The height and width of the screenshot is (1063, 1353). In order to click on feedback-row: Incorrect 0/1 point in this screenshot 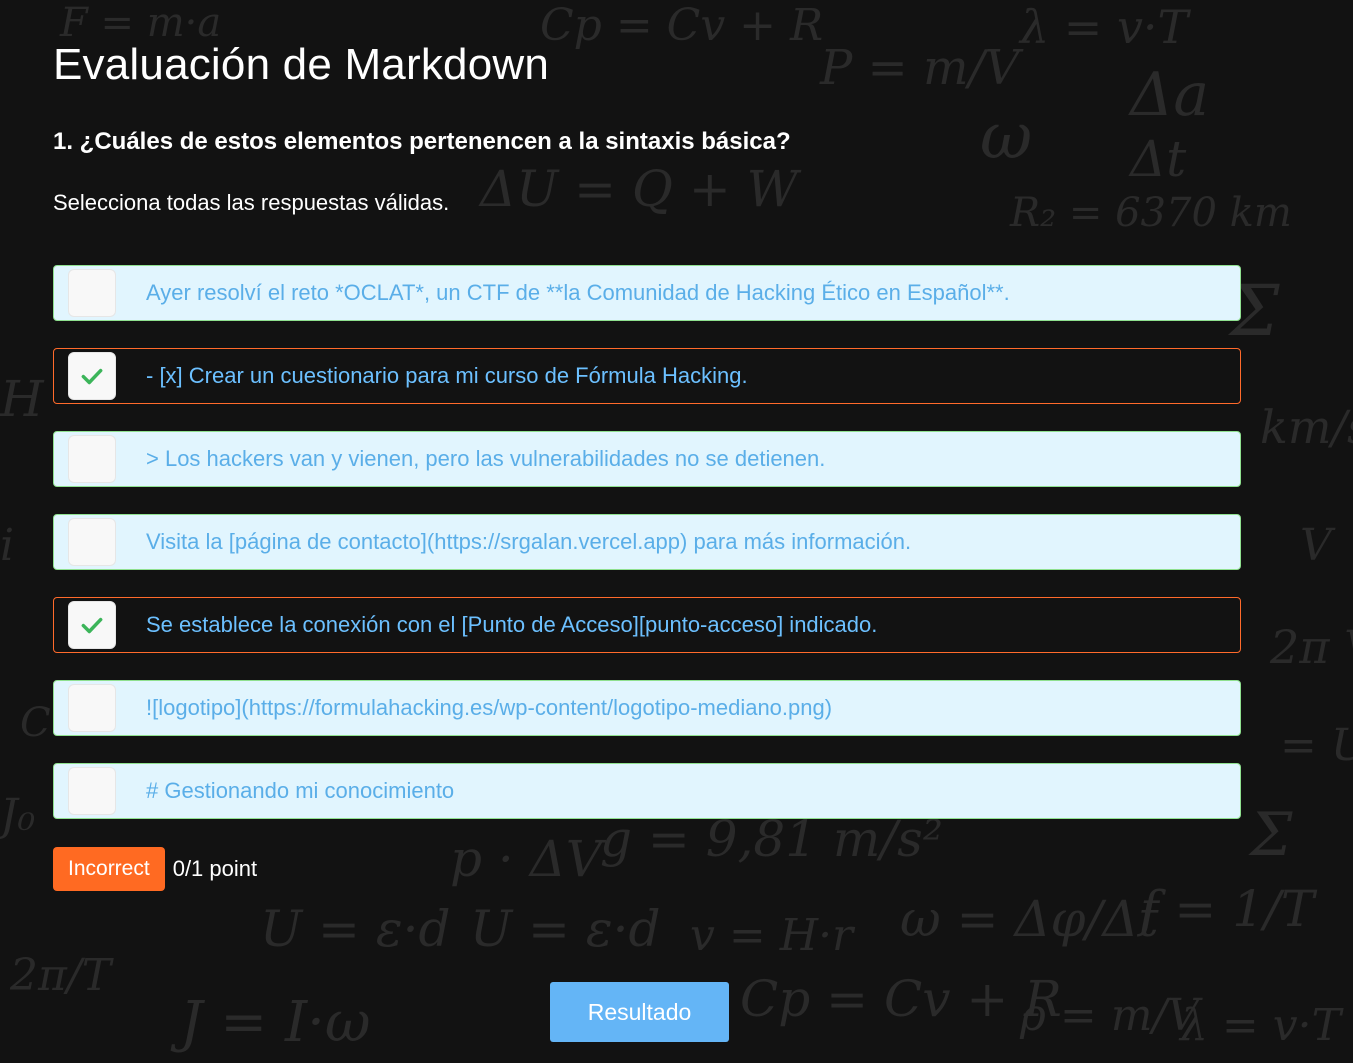, I will do `click(155, 869)`.